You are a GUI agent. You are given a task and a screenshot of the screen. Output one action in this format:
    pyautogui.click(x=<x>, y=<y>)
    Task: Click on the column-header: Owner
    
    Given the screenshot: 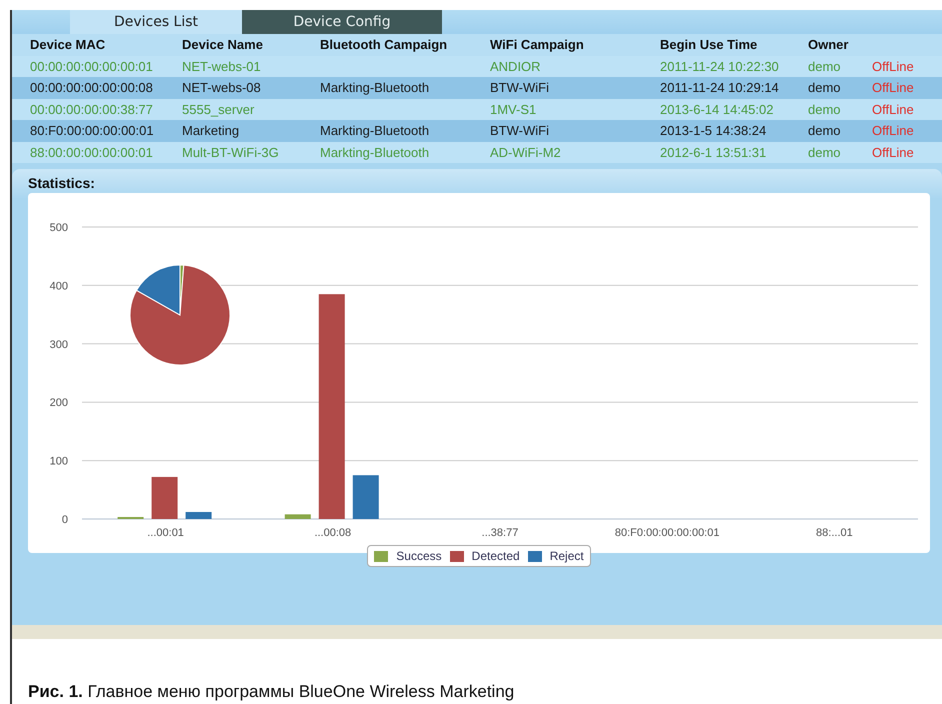 What is the action you would take?
    pyautogui.click(x=822, y=45)
    